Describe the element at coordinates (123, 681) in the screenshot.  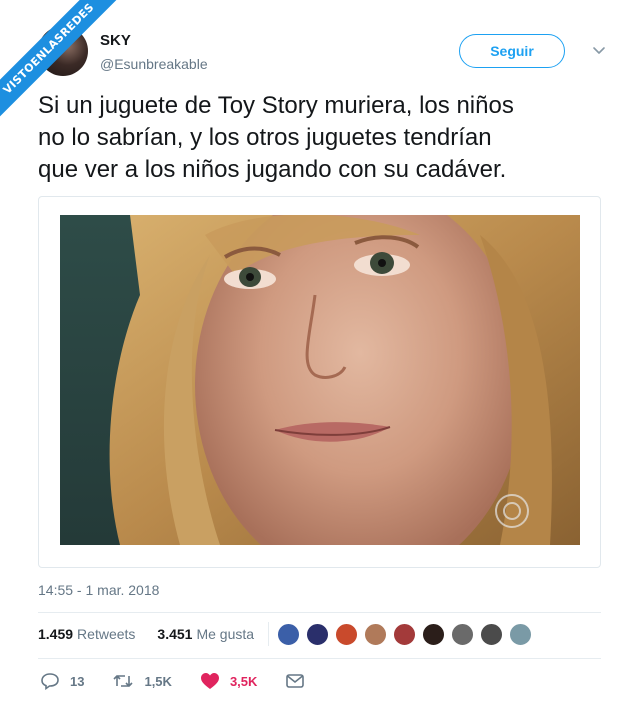
I see `retweet-icon` at that location.